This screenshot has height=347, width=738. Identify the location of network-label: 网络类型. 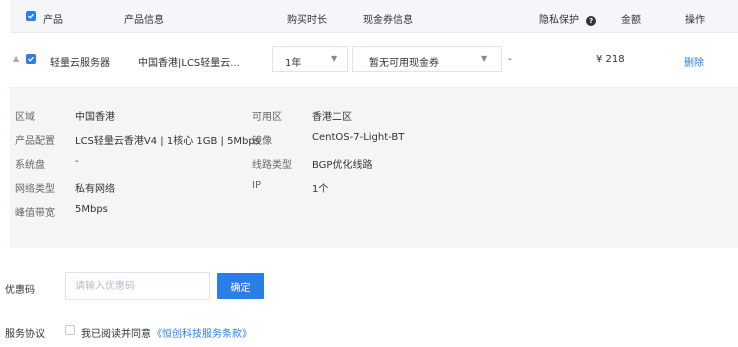
(35, 189).